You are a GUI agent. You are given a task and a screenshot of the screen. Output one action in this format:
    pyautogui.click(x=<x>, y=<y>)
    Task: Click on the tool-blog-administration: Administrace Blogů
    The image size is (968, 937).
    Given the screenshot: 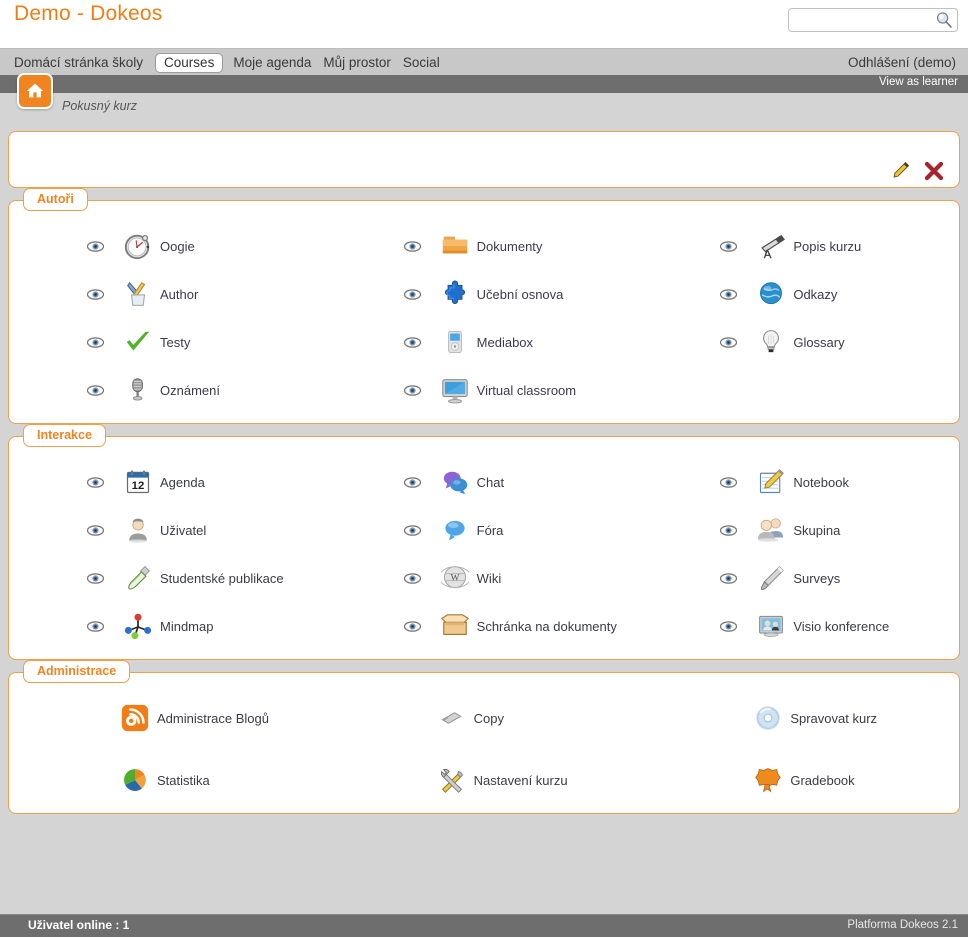 What is the action you would take?
    pyautogui.click(x=167, y=718)
    